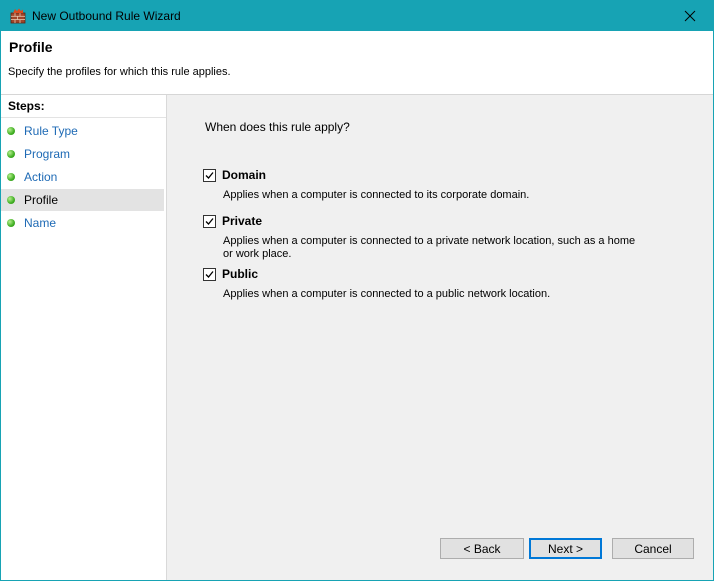 Image resolution: width=714 pixels, height=581 pixels. I want to click on step-action: Action, so click(82, 177).